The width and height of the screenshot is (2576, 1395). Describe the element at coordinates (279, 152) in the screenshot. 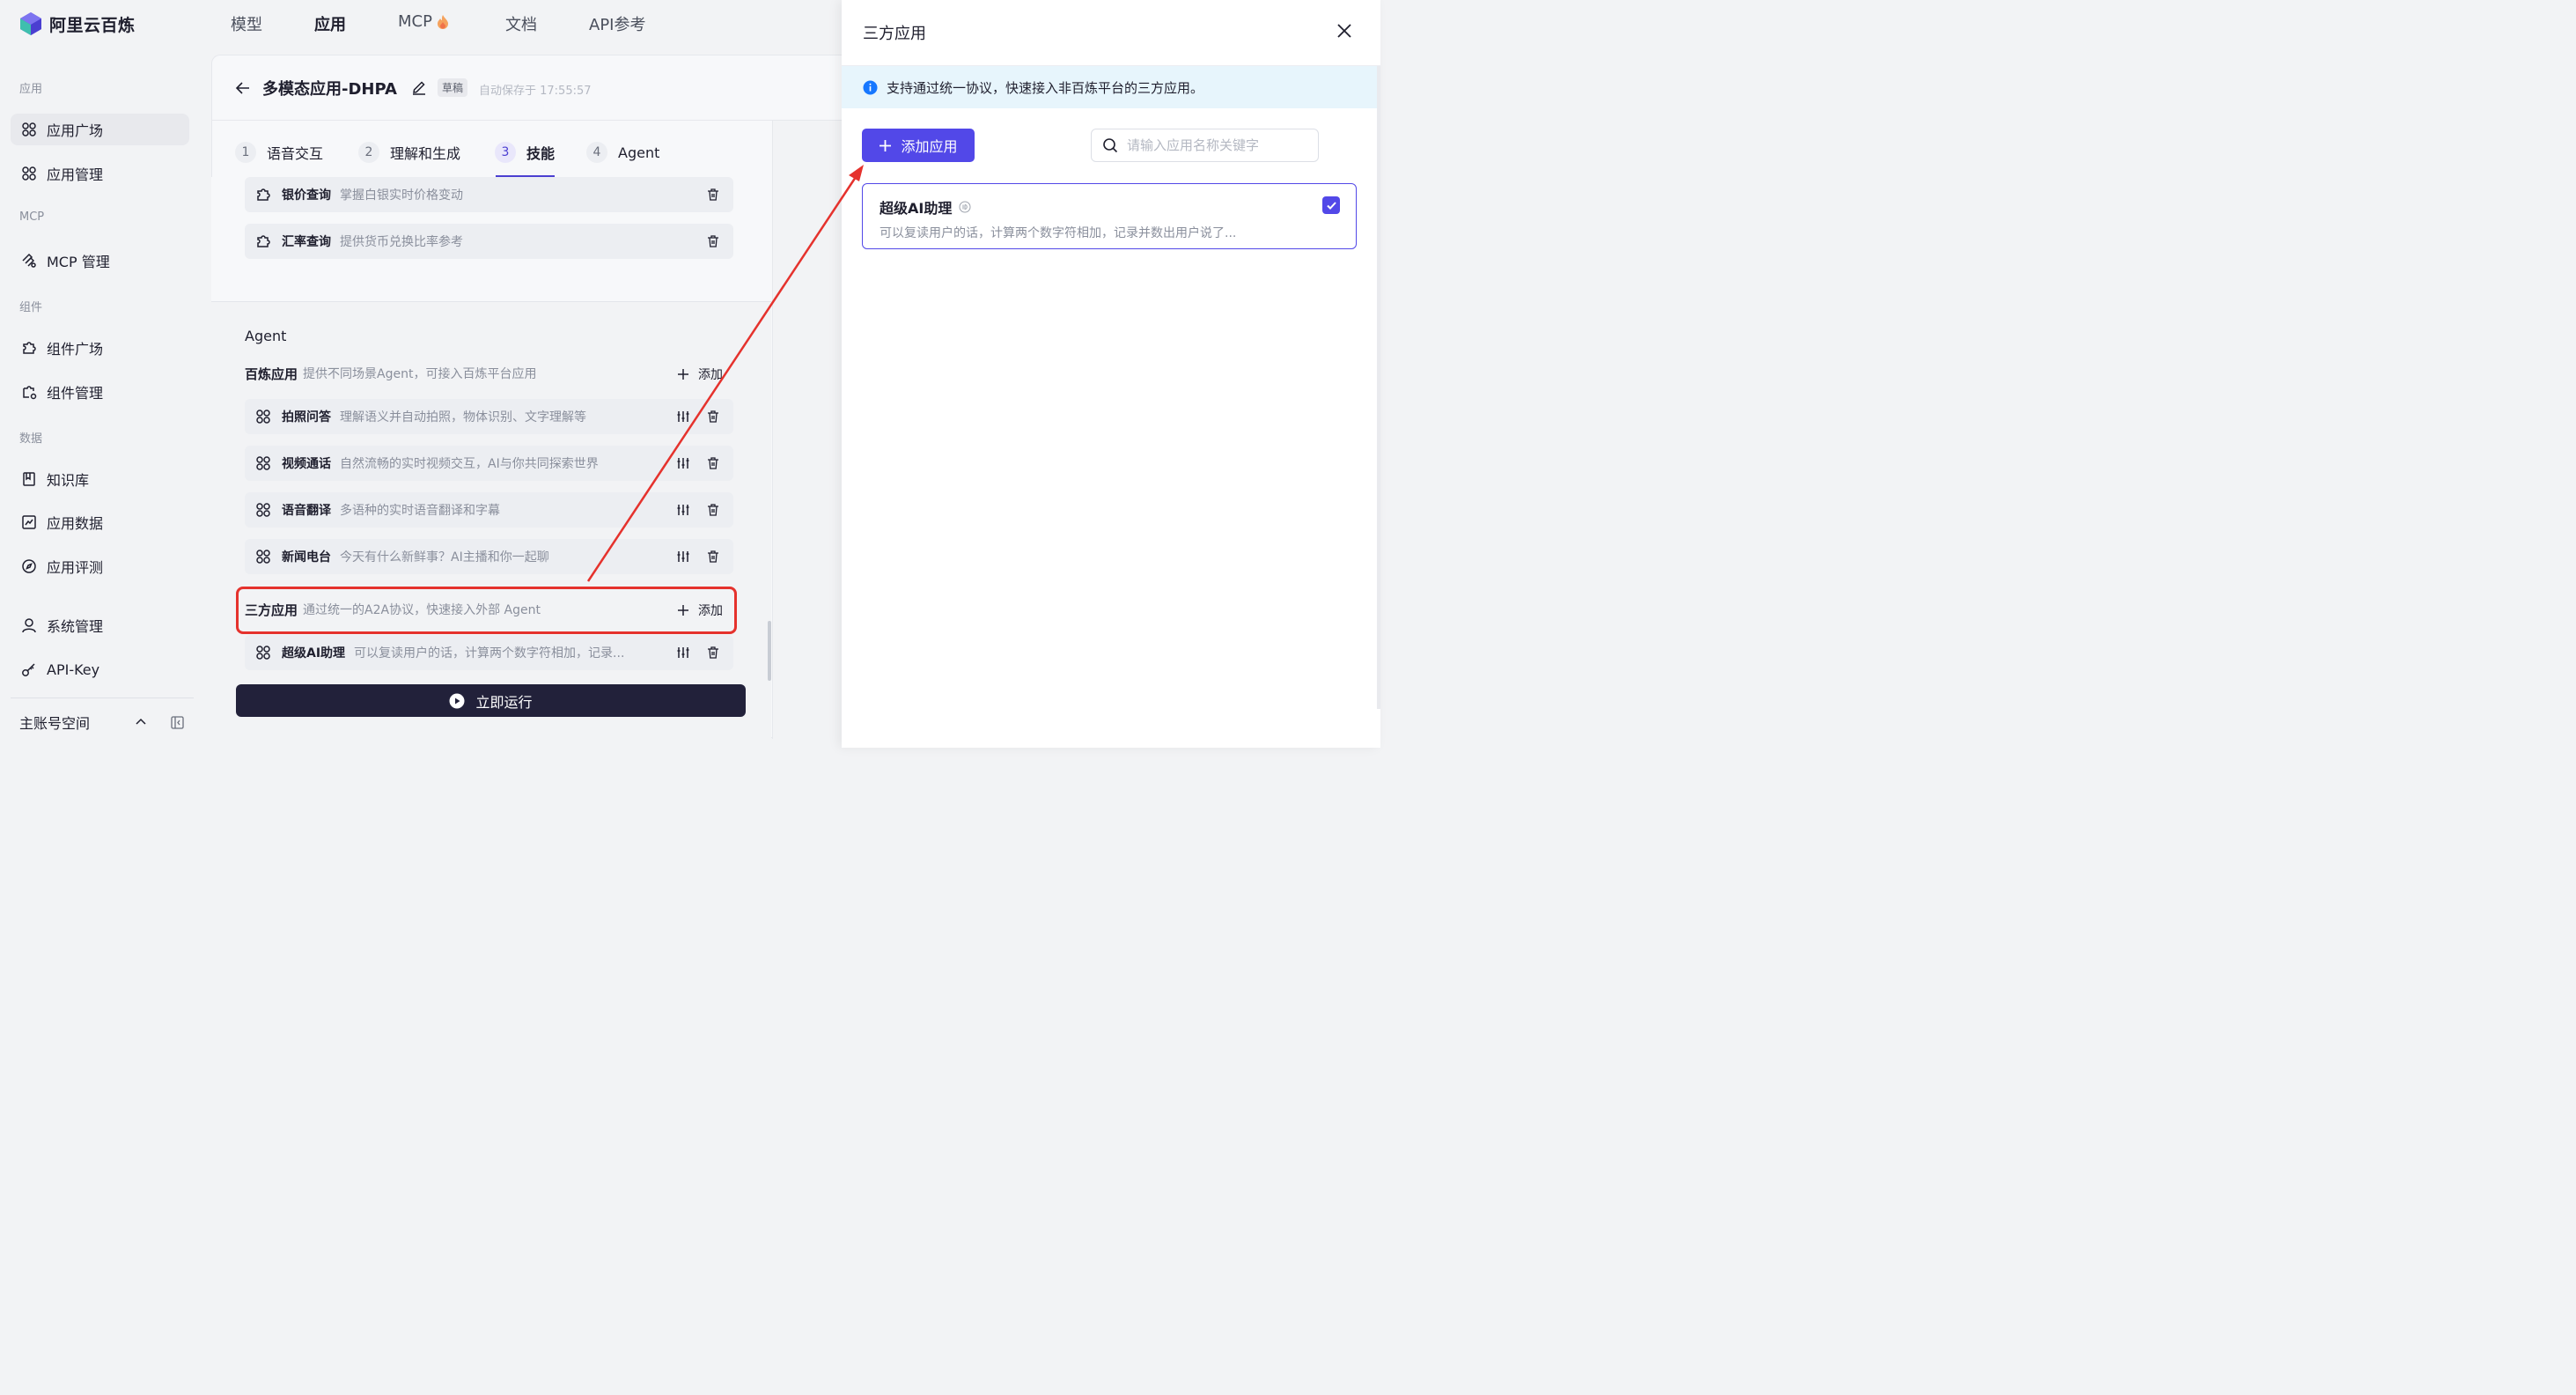

I see `tab-voice-interaction: 1 语音交互` at that location.